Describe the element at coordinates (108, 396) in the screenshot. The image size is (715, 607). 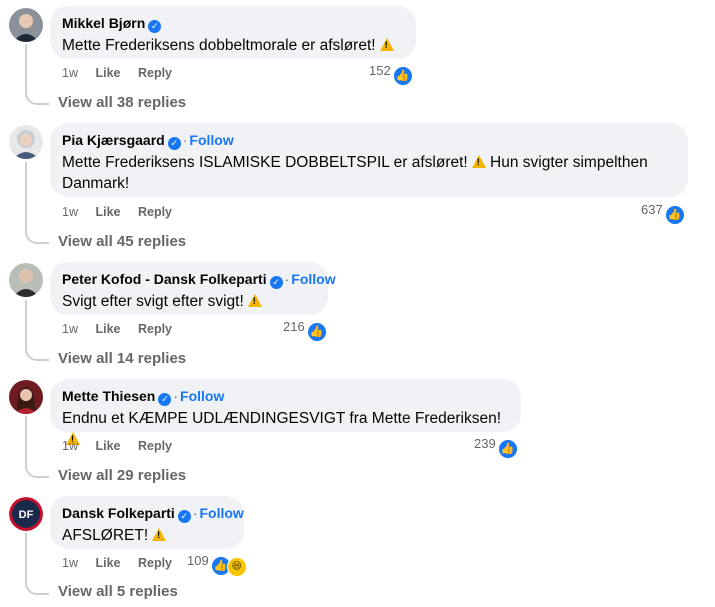
I see `author-name: Mette Thiesen` at that location.